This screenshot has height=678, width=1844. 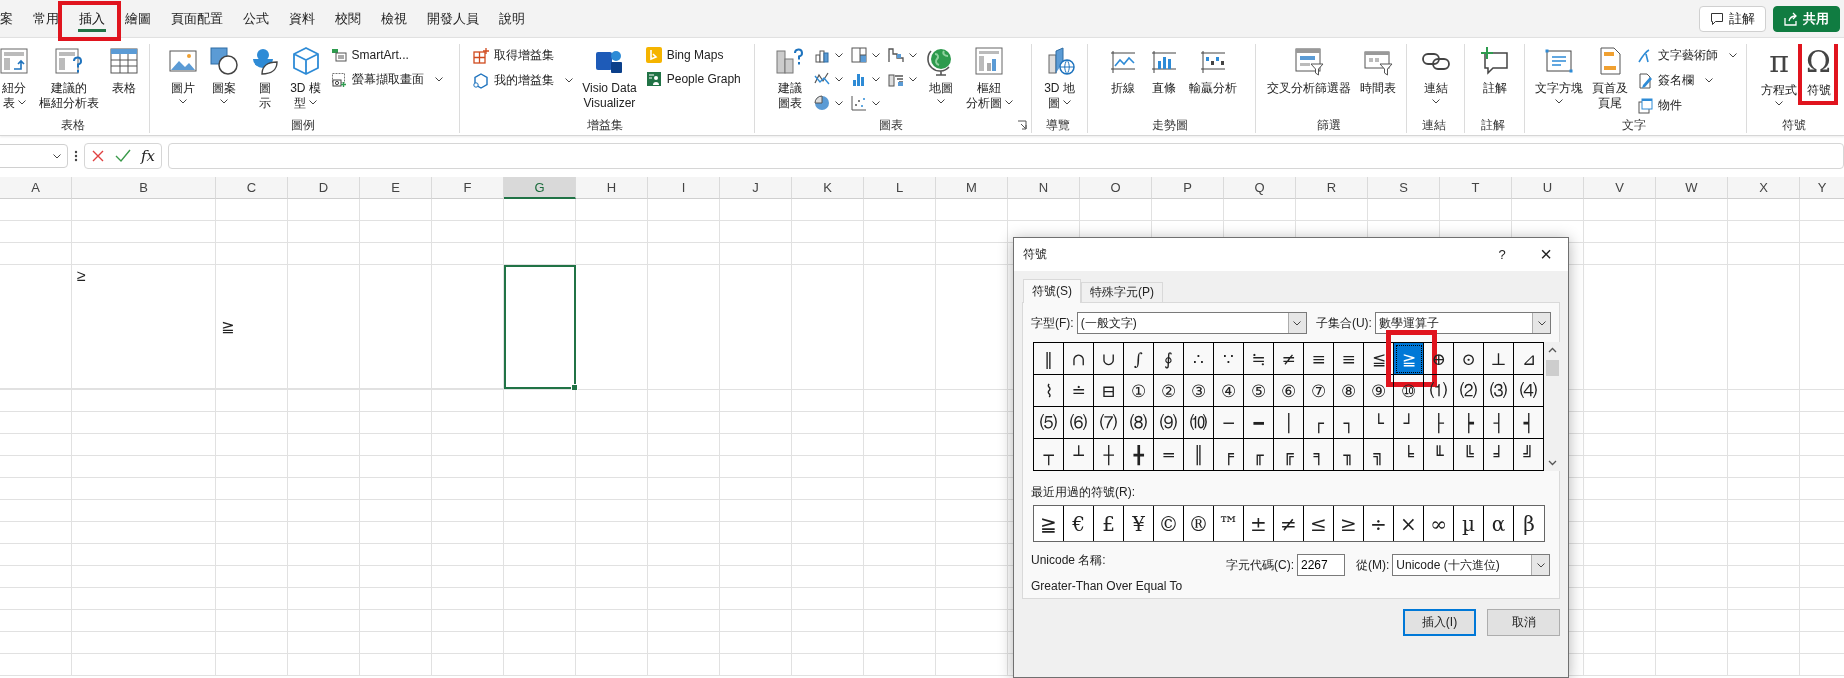 What do you see at coordinates (1732, 18) in the screenshot?
I see `comments-button: 註解` at bounding box center [1732, 18].